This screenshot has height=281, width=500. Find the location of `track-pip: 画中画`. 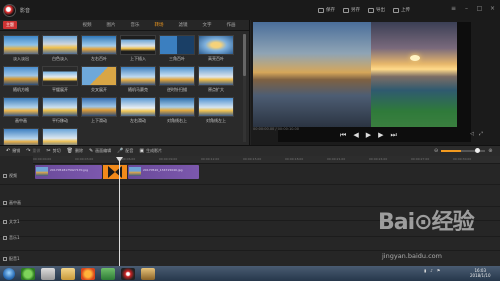

track-pip: 画中画 is located at coordinates (12, 203).